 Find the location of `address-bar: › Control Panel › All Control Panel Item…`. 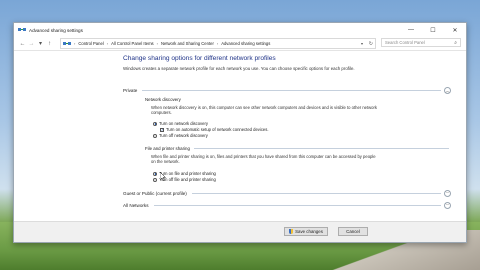

address-bar: › Control Panel › All Control Panel Item… is located at coordinates (218, 43).